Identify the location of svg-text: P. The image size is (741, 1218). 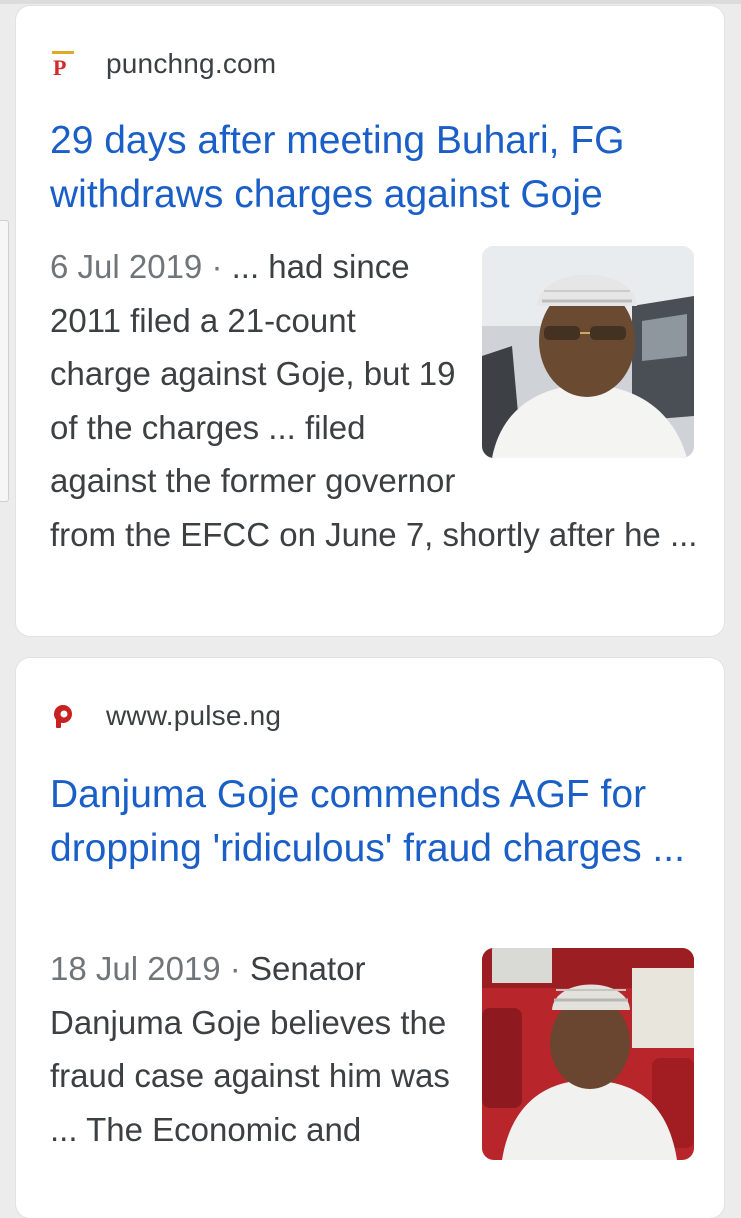
(59, 66).